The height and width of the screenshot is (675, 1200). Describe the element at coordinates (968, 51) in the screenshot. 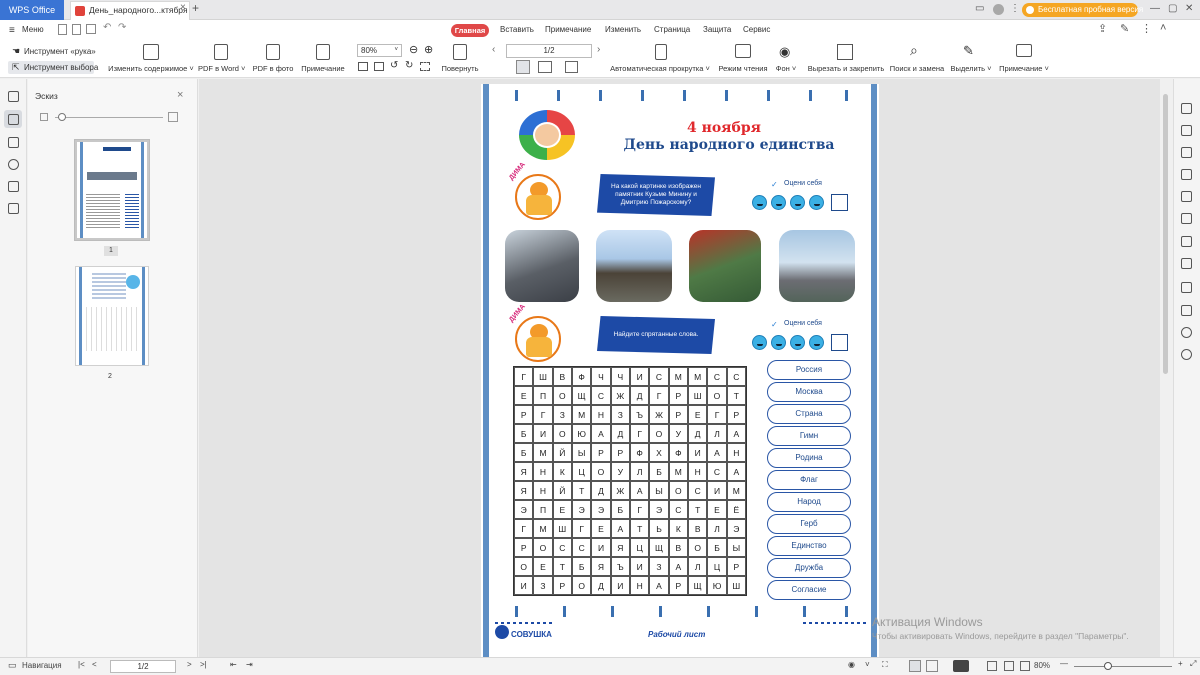

I see `highlight-icon: ✎` at that location.